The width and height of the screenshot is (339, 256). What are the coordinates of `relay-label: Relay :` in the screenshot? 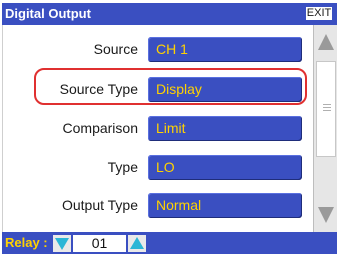 It's located at (26, 242).